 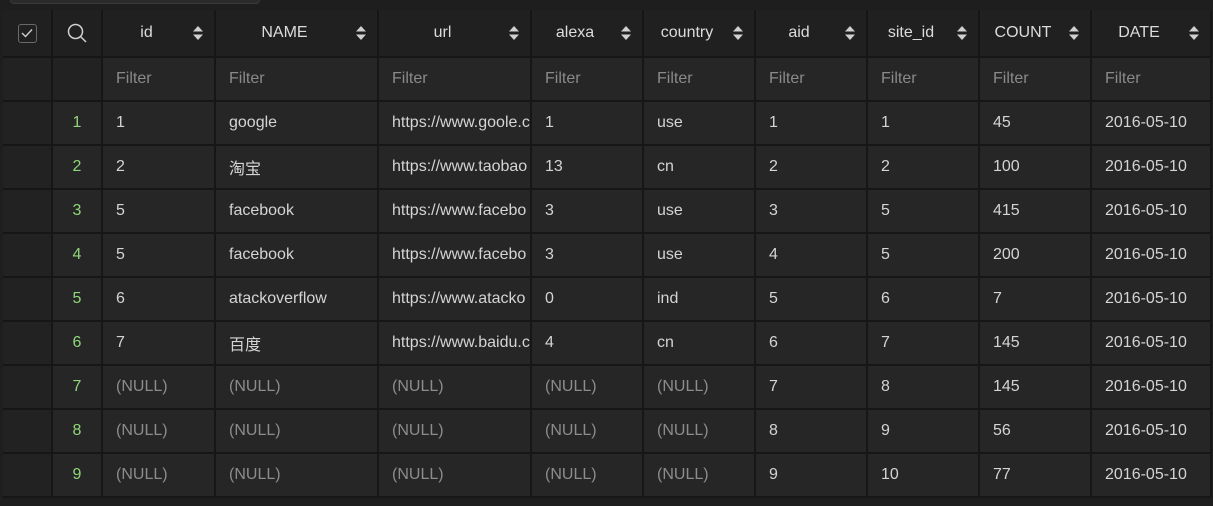 What do you see at coordinates (78, 34) in the screenshot?
I see `search-cell` at bounding box center [78, 34].